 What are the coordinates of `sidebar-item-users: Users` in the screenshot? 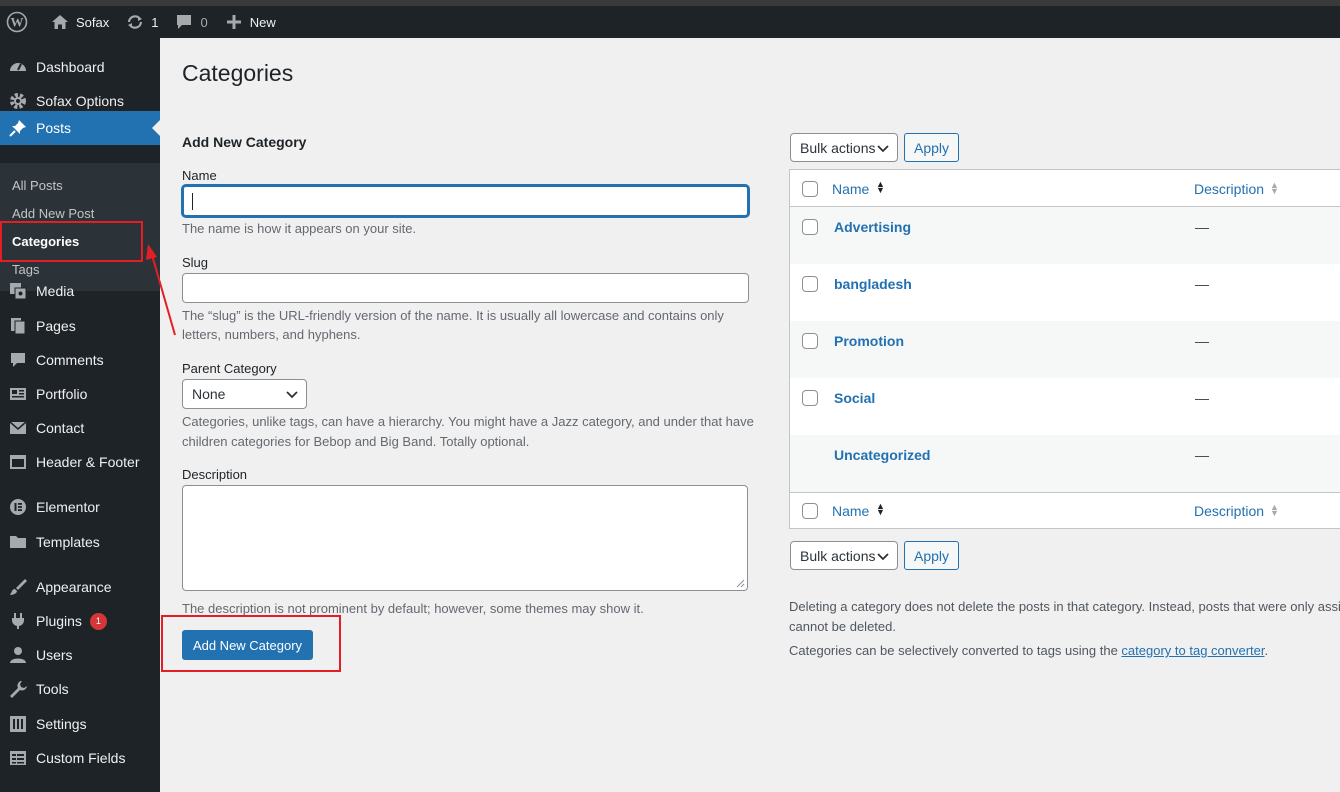 It's located at (80, 655).